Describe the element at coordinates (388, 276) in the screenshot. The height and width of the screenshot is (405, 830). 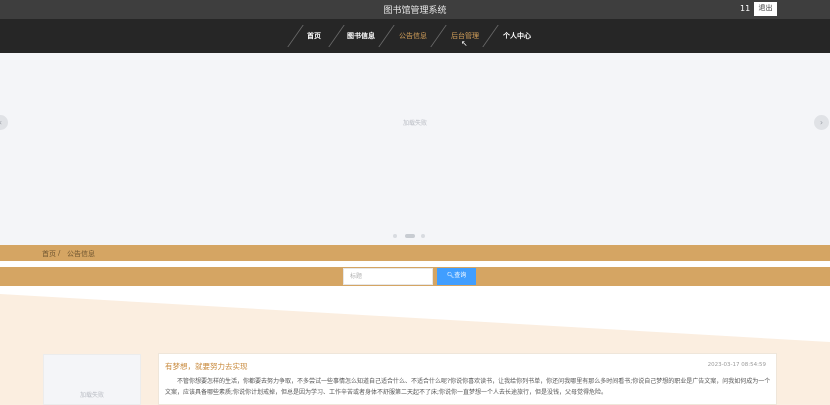
I see `search-title-input` at that location.